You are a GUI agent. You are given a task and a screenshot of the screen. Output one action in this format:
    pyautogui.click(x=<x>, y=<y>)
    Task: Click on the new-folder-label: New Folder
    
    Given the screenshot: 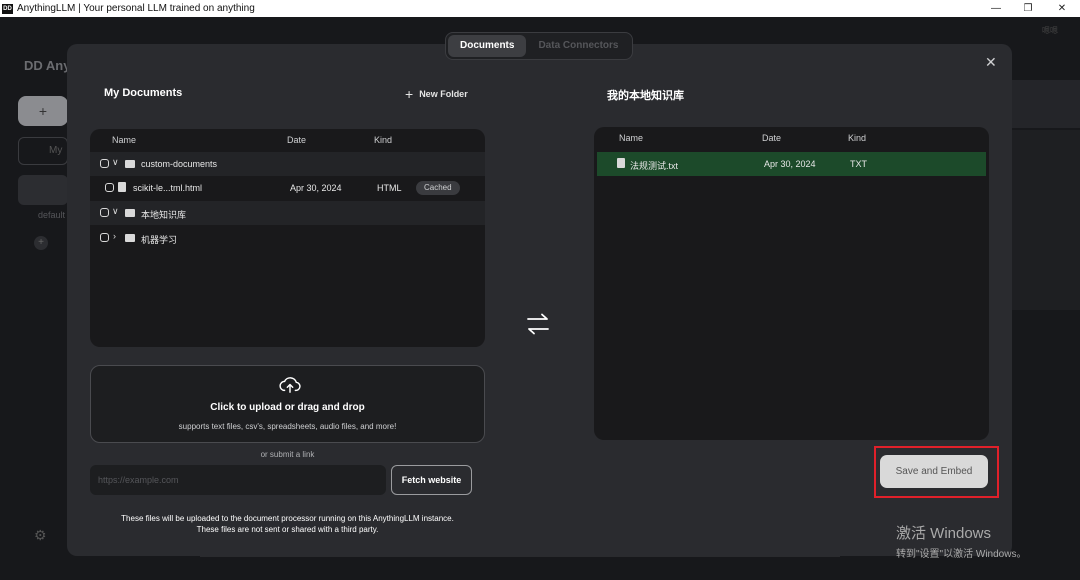 What is the action you would take?
    pyautogui.click(x=443, y=94)
    